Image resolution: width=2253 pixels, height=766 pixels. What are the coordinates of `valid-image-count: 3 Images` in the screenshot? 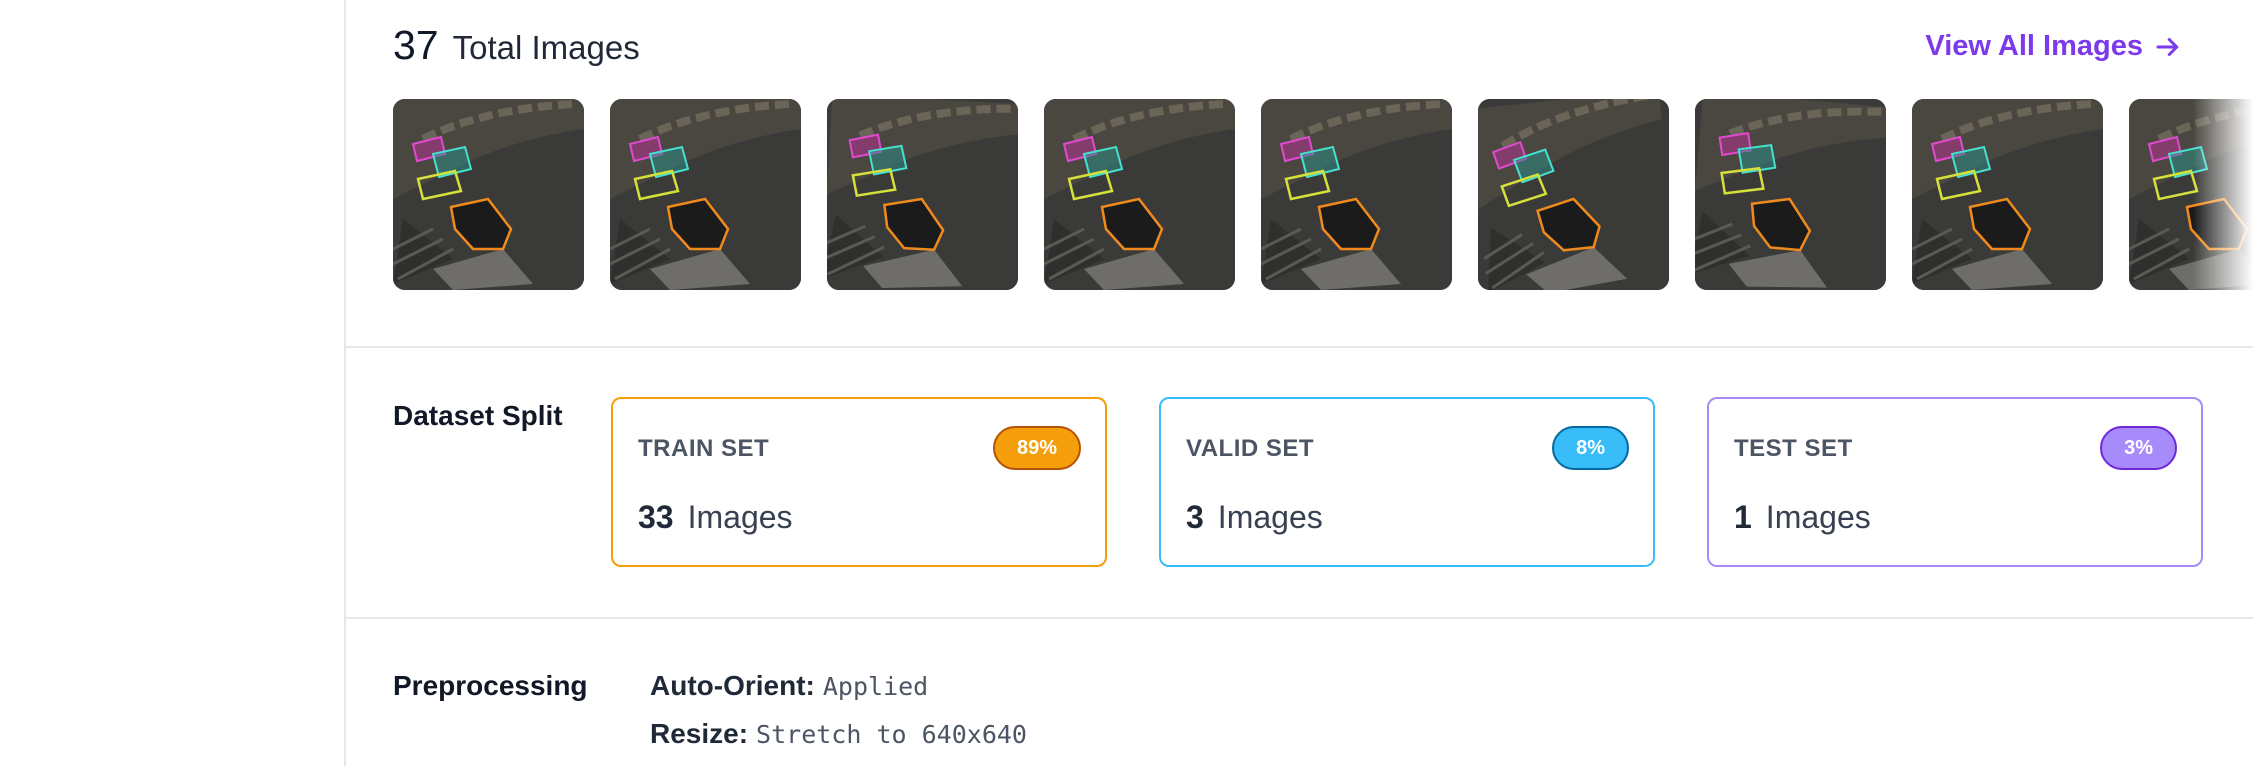 It's located at (1254, 517).